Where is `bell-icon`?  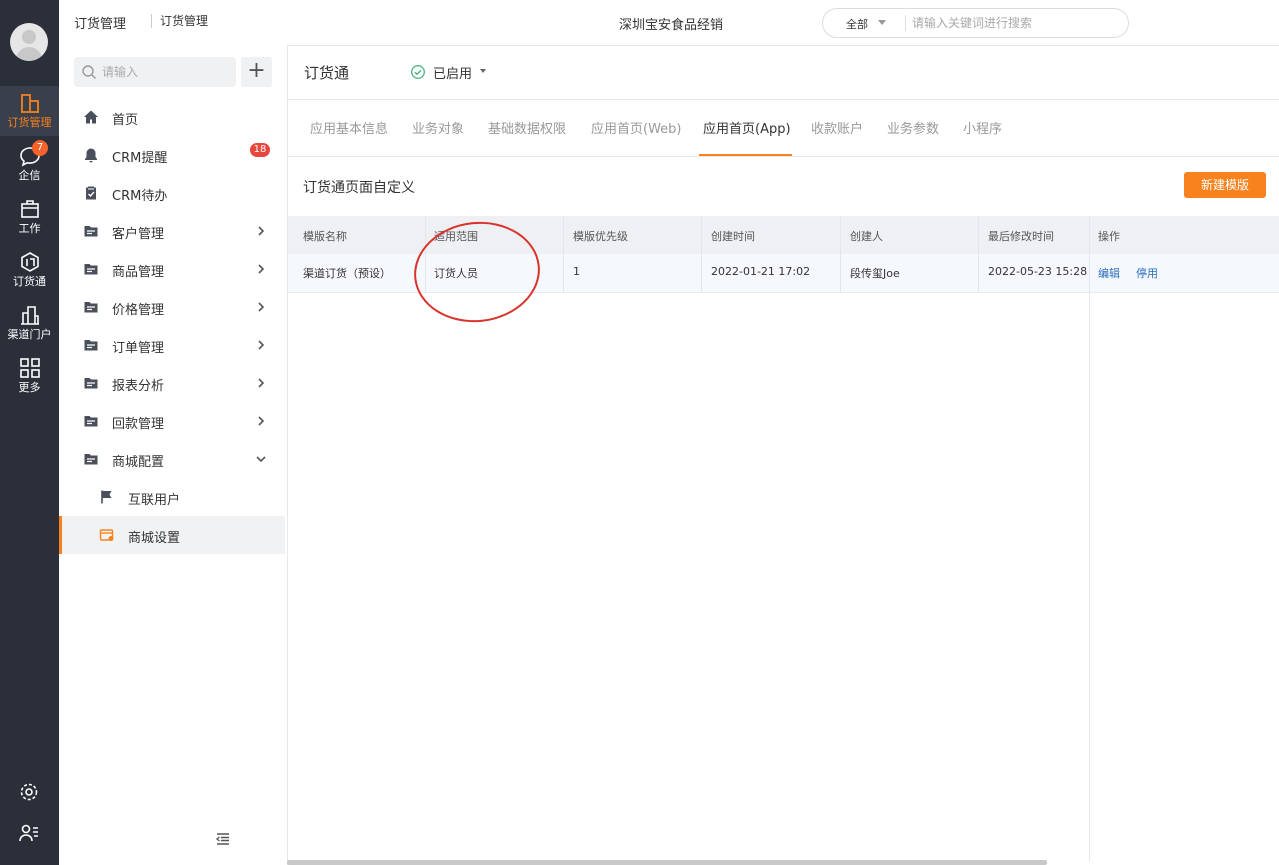
bell-icon is located at coordinates (91, 155).